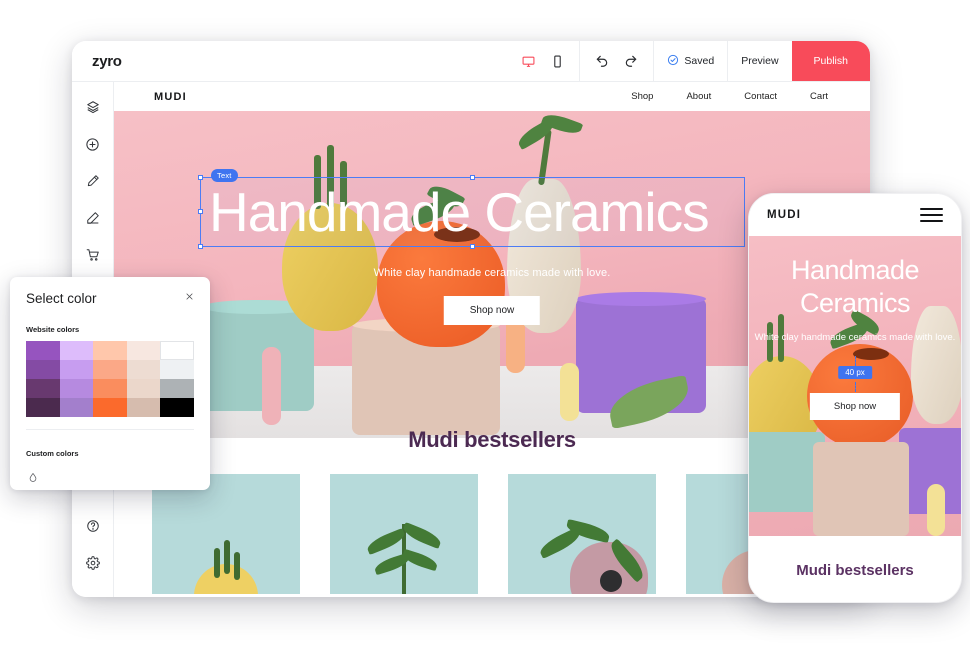 The height and width of the screenshot is (663, 970). I want to click on resize-handle-bl, so click(200, 246).